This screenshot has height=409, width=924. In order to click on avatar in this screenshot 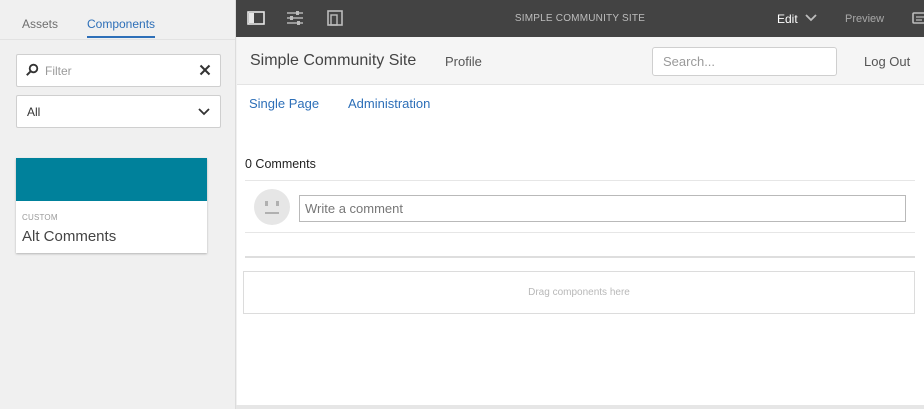, I will do `click(272, 207)`.